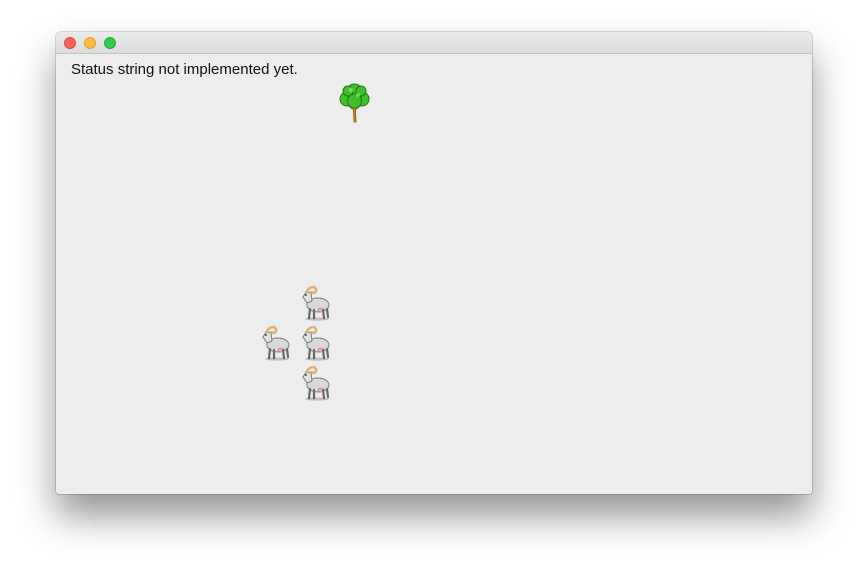 This screenshot has height=574, width=868. What do you see at coordinates (355, 103) in the screenshot?
I see `tree-icon` at bounding box center [355, 103].